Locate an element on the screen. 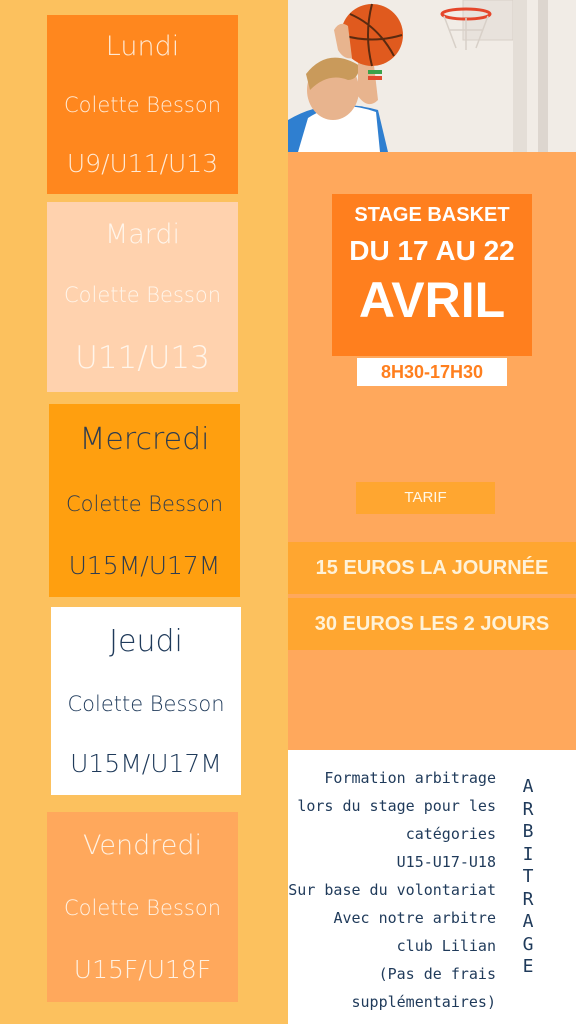  basketball-player-illustration is located at coordinates (432, 76).